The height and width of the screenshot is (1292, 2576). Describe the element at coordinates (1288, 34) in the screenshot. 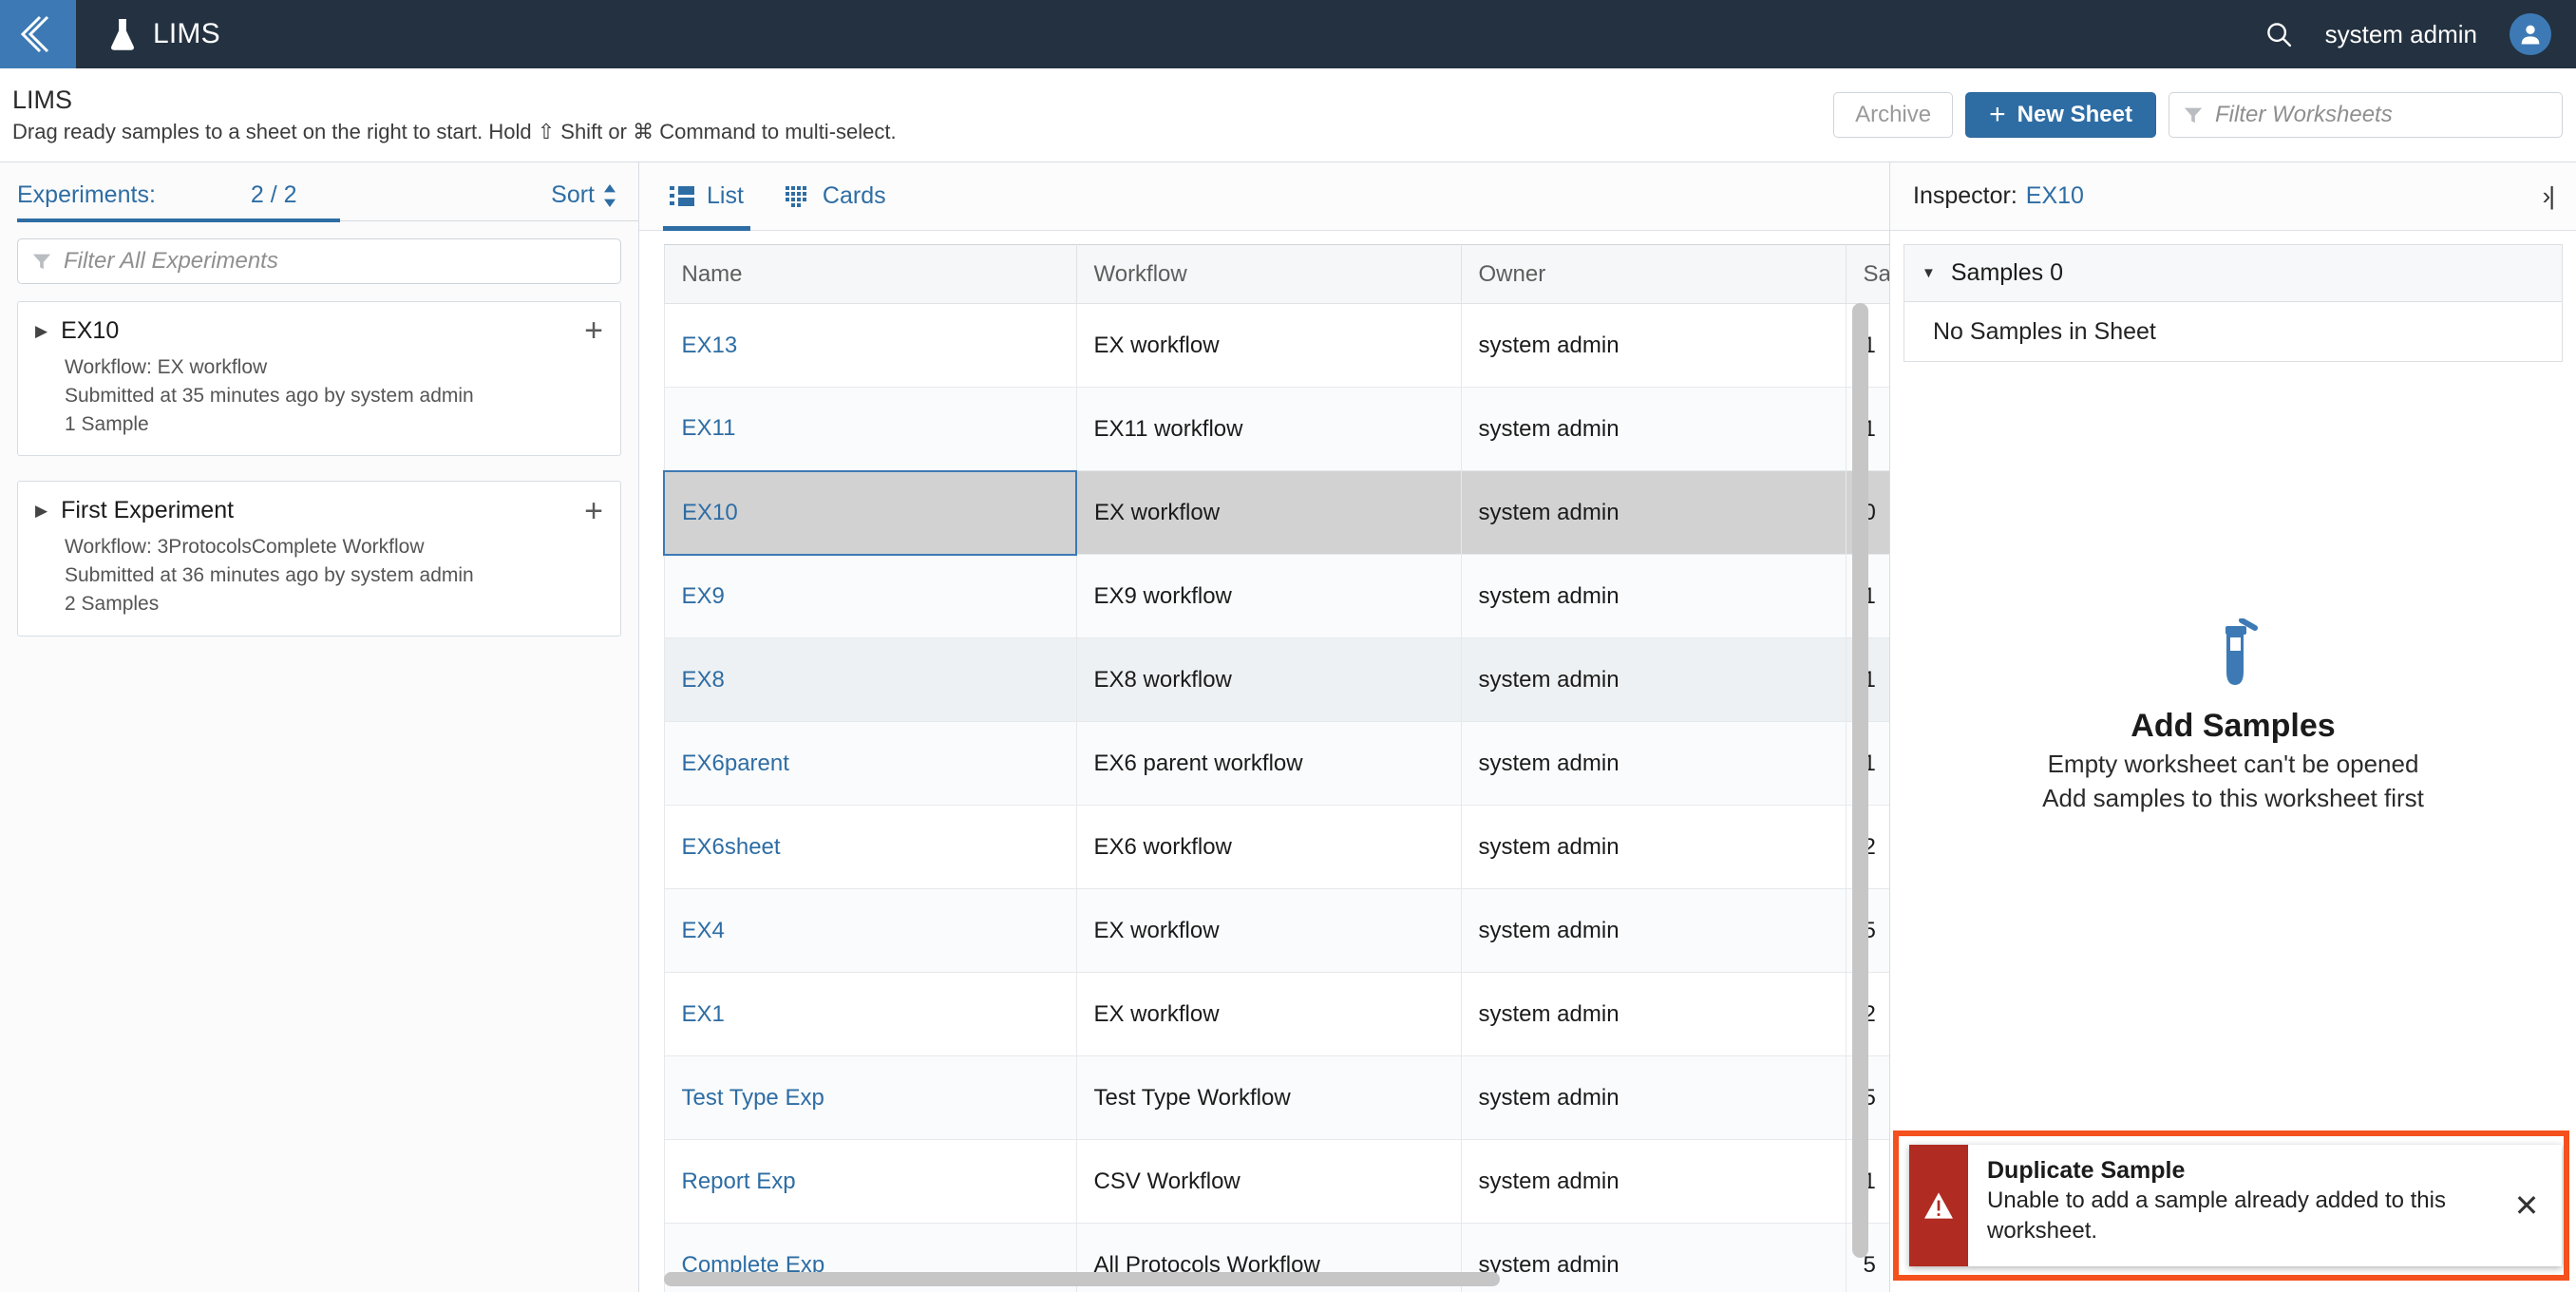

I see `top-navigation-bar: LIMS system admin` at that location.